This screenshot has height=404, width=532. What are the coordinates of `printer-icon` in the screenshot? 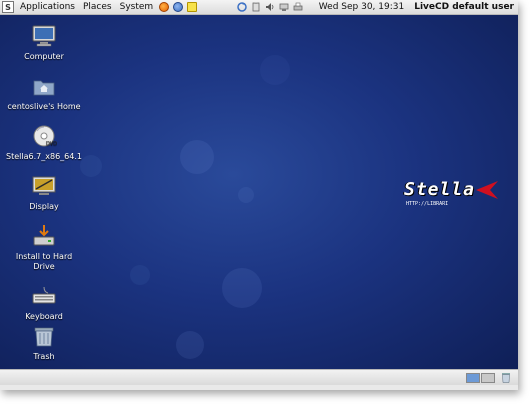 It's located at (298, 7).